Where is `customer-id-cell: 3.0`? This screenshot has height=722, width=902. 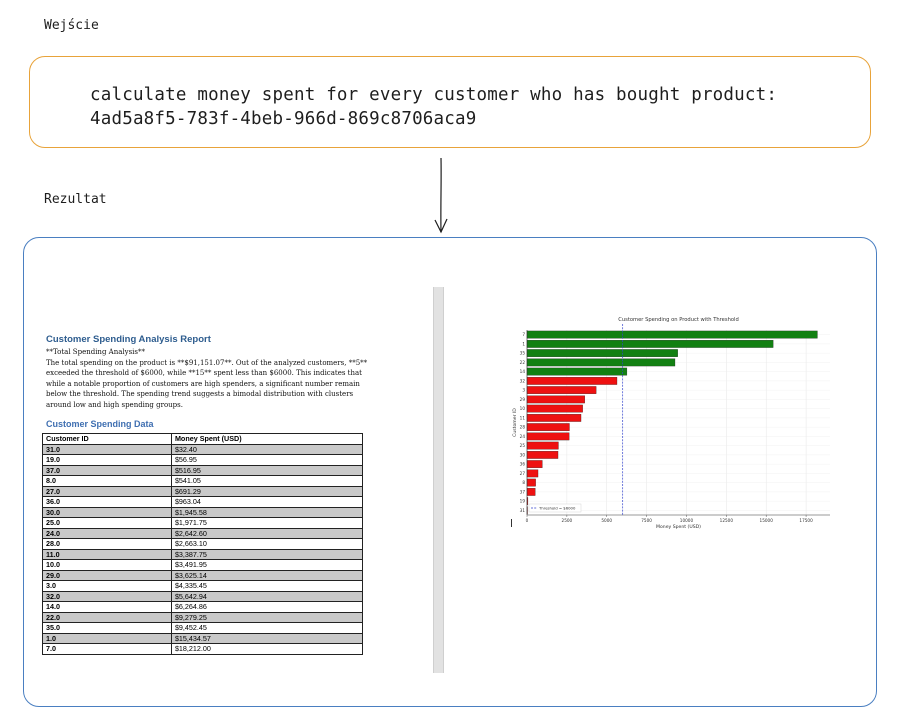
customer-id-cell: 3.0 is located at coordinates (107, 586).